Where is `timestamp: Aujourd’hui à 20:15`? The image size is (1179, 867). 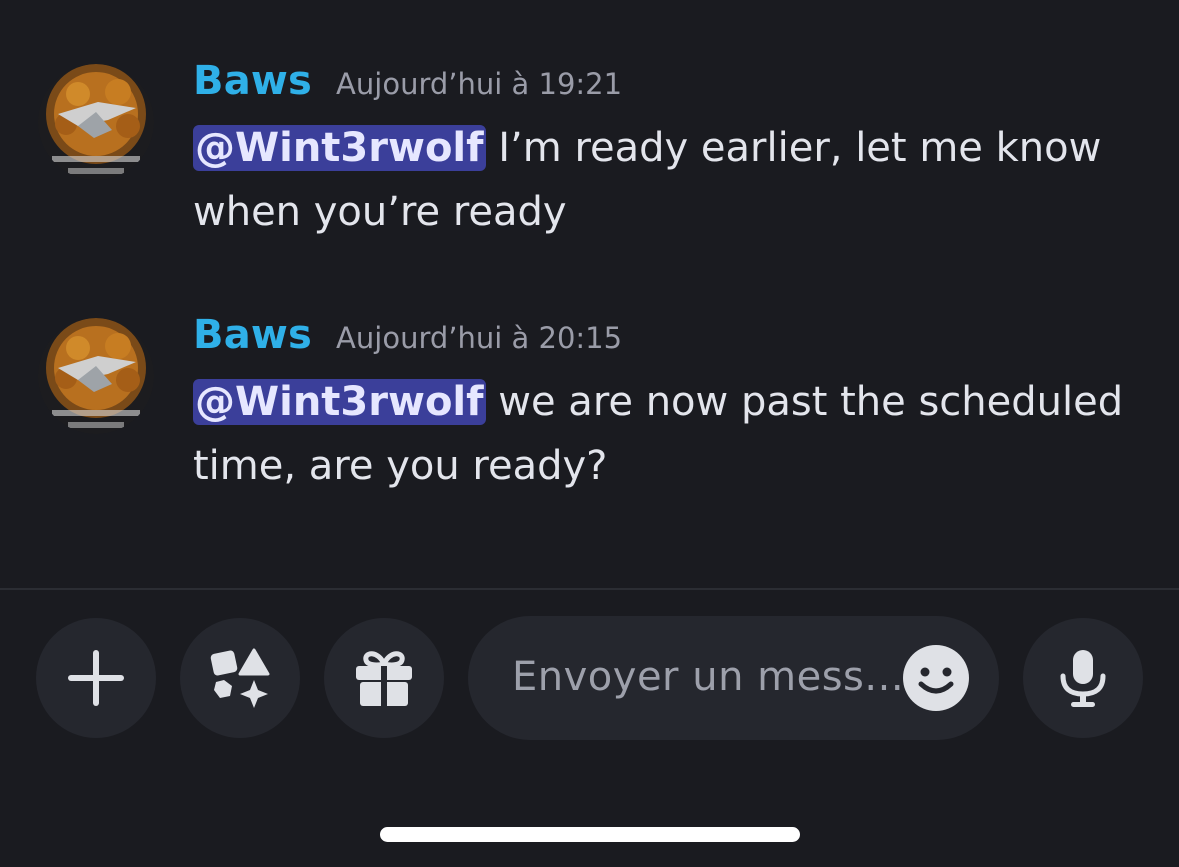
timestamp: Aujourd’hui à 20:15 is located at coordinates (479, 338).